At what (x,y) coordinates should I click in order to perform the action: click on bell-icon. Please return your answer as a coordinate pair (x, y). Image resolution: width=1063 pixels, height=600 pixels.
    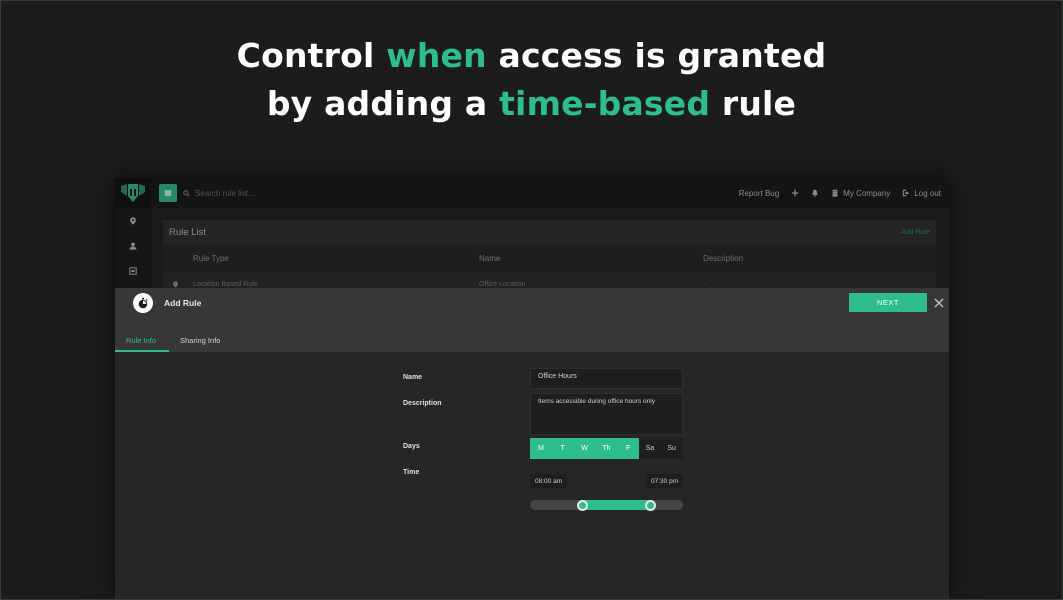
    Looking at the image, I should click on (815, 193).